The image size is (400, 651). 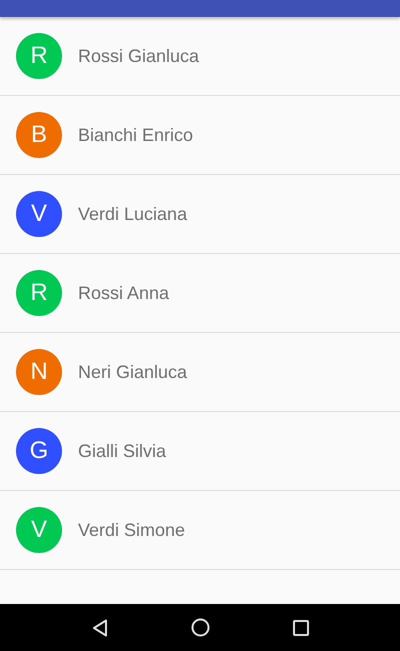 What do you see at coordinates (100, 627) in the screenshot?
I see `back-icon` at bounding box center [100, 627].